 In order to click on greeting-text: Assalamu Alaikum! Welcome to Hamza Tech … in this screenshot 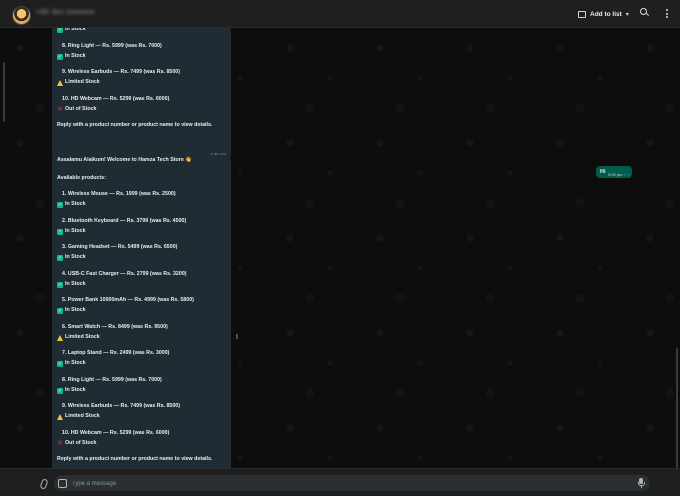, I will do `click(124, 160)`.